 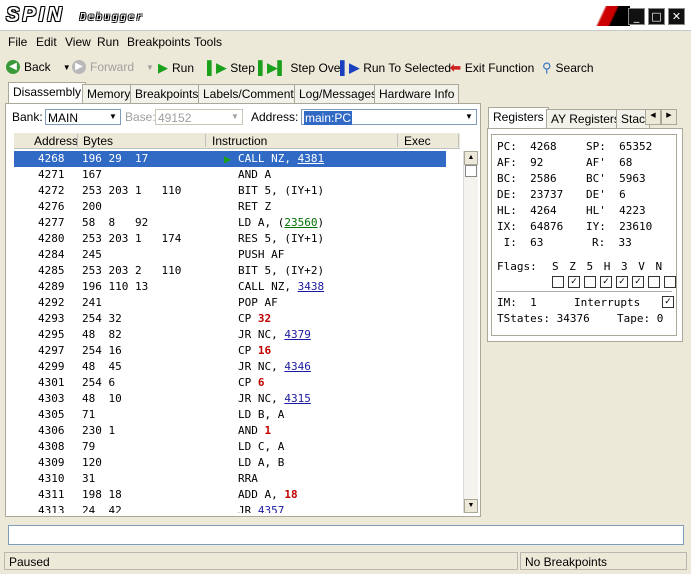 I want to click on operand-link: 4357, so click(x=271, y=508).